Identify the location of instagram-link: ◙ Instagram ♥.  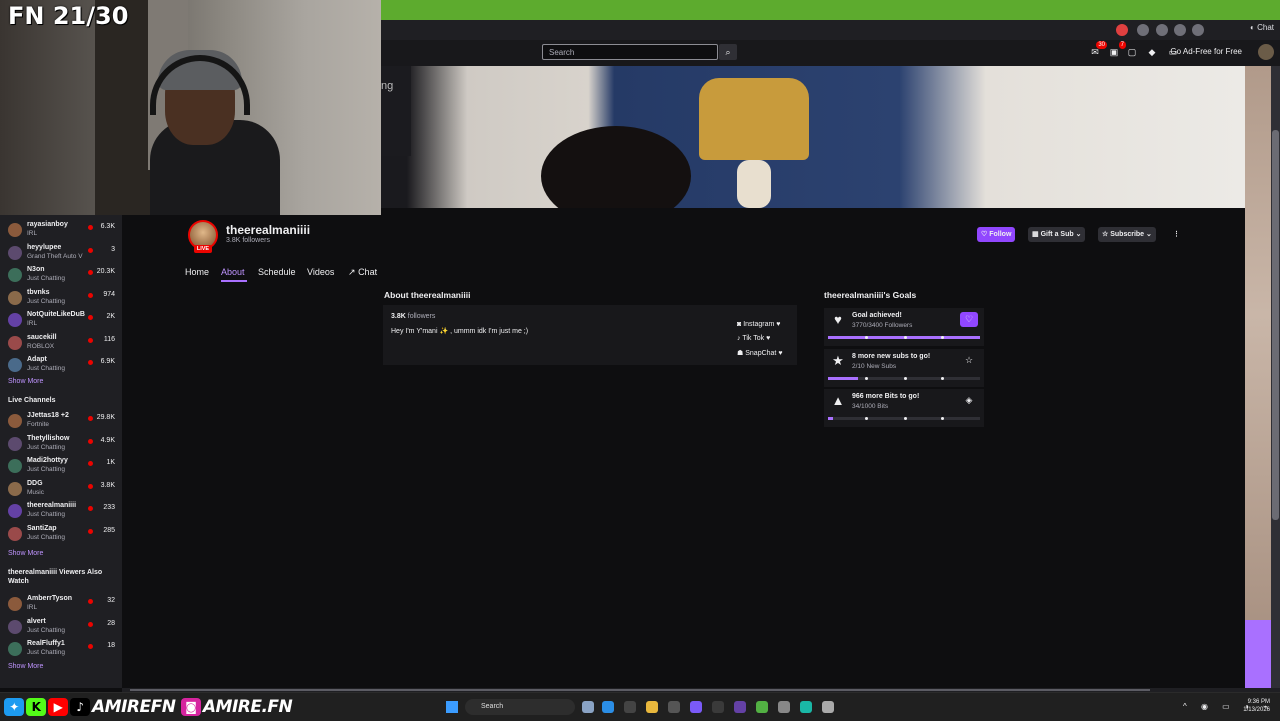
(758, 324).